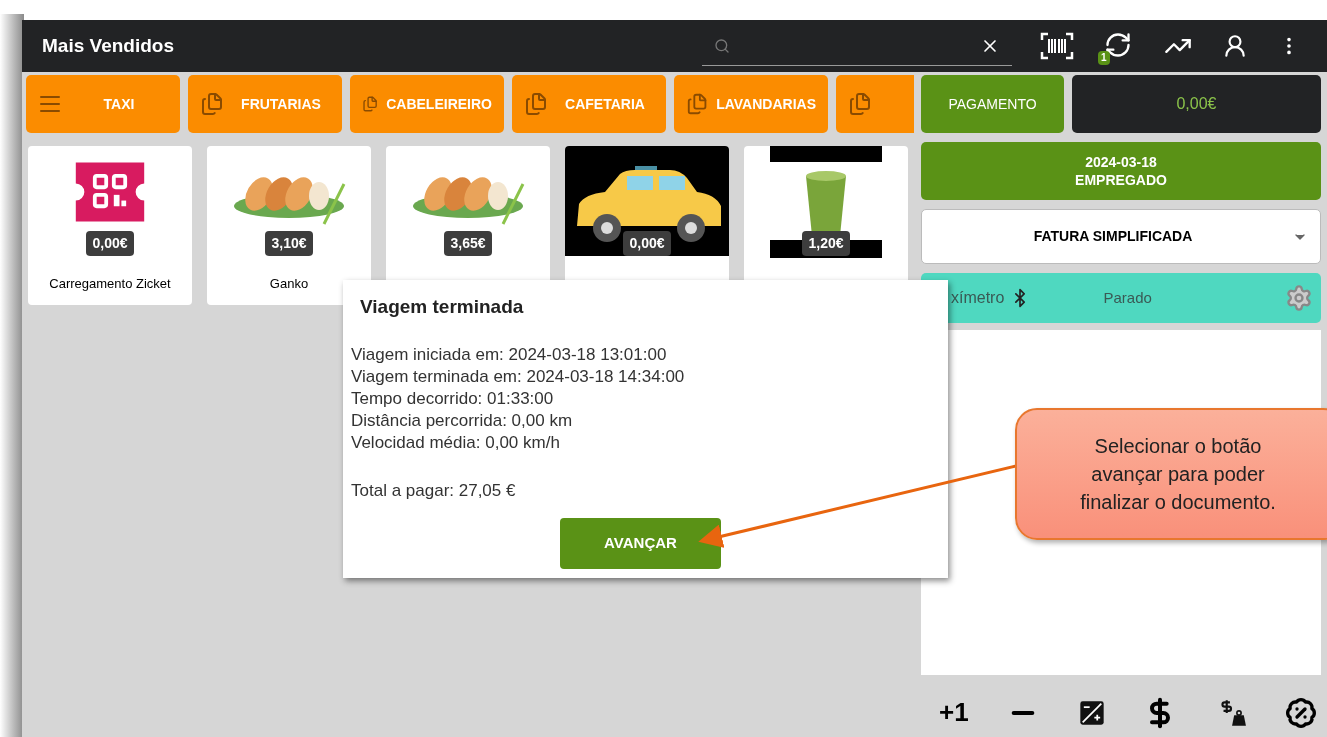 This screenshot has width=1327, height=737. Describe the element at coordinates (110, 284) in the screenshot. I see `product-name: Carregamento Zicket` at that location.